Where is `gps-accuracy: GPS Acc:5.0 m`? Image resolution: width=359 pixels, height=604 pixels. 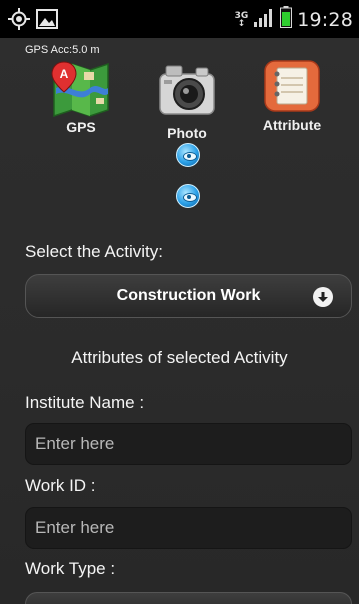 gps-accuracy: GPS Acc:5.0 m is located at coordinates (62, 50).